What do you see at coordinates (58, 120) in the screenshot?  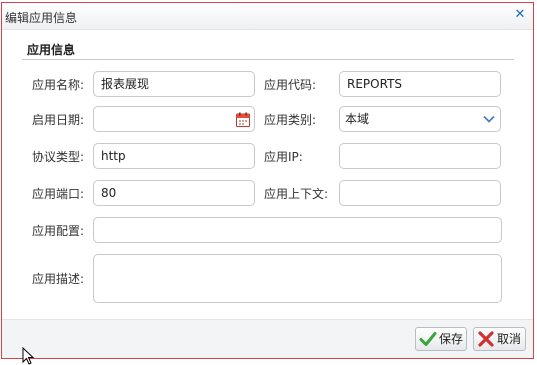 I see `start-date-label: 启用日期:` at bounding box center [58, 120].